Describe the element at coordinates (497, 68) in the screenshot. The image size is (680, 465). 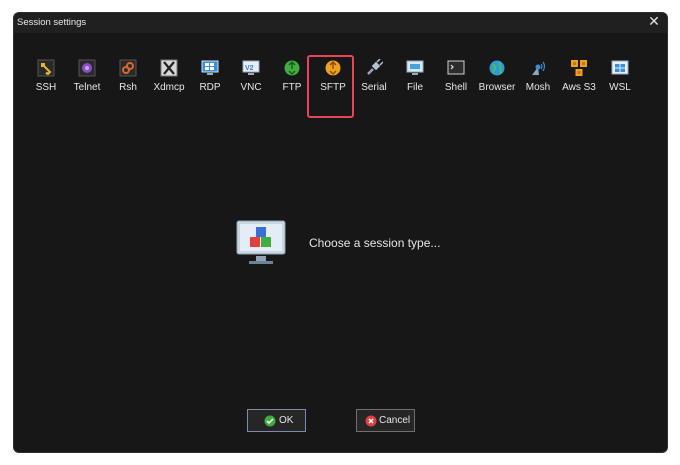
I see `globe-icon` at that location.